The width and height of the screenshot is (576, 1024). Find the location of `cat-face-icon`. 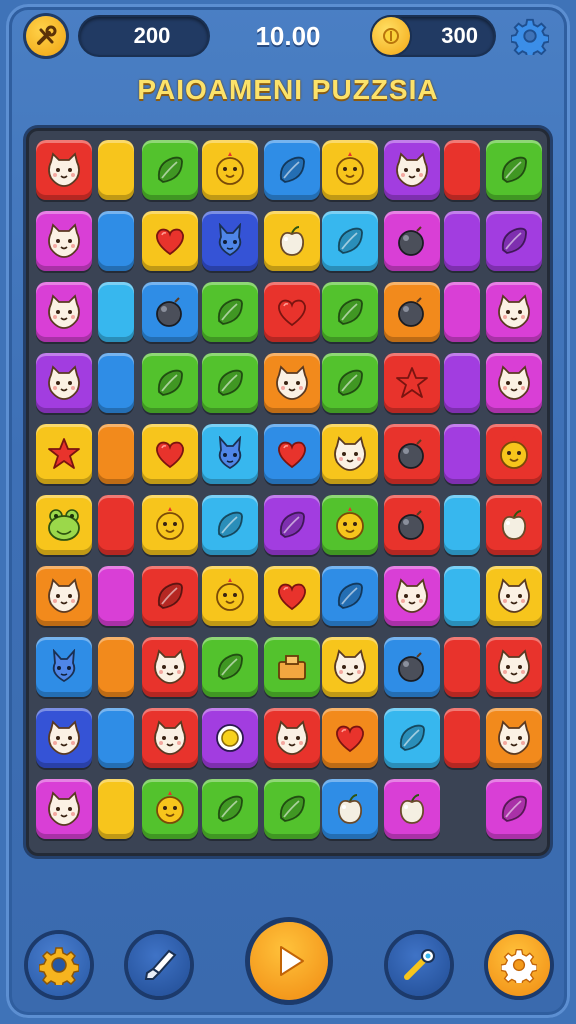

cat-face-icon is located at coordinates (412, 595).